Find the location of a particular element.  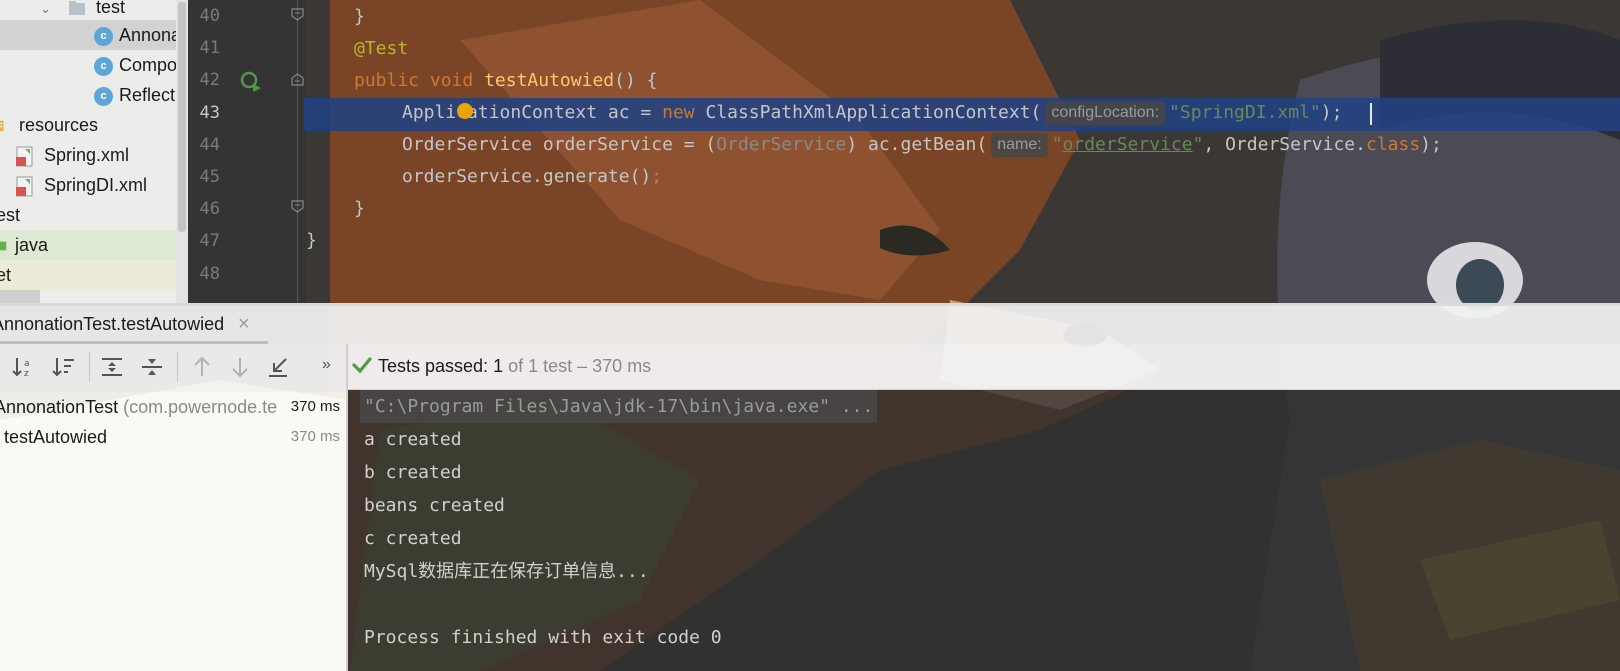

code-line-42: public void testAutowied() { is located at coordinates (506, 80).